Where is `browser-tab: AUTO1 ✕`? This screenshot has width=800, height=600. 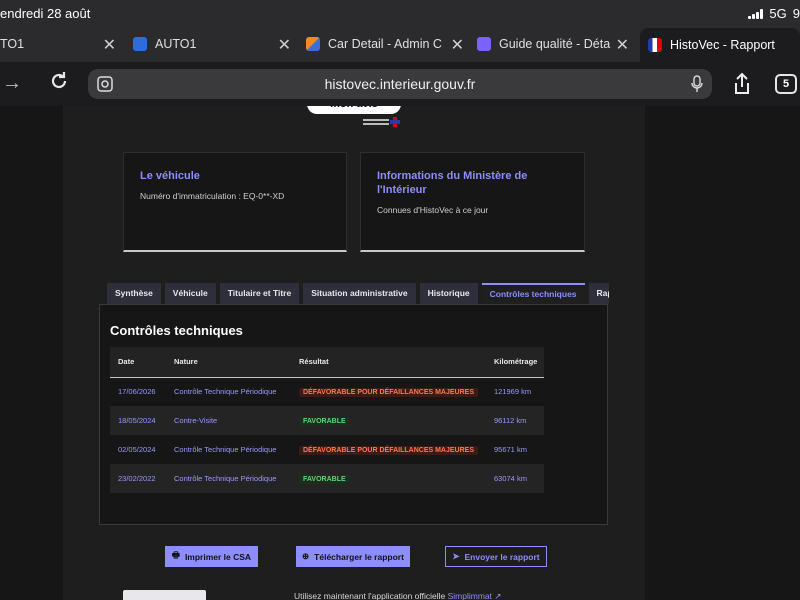
browser-tab: AUTO1 ✕ is located at coordinates (214, 44).